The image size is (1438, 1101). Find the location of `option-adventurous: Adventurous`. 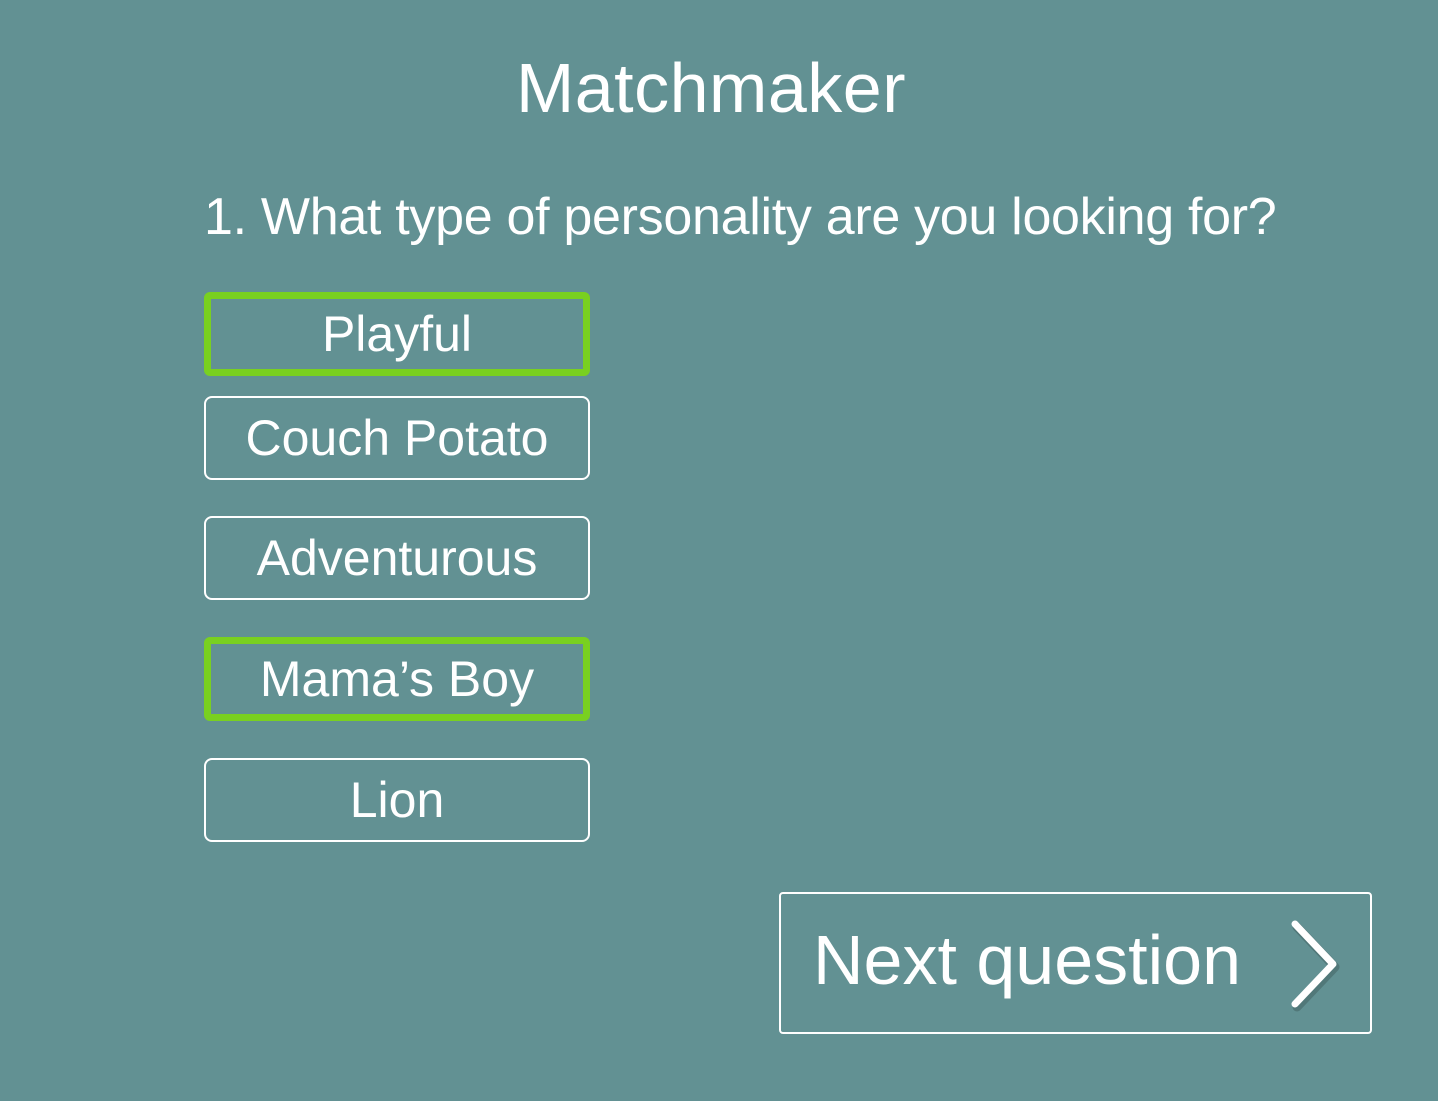

option-adventurous: Adventurous is located at coordinates (397, 558).